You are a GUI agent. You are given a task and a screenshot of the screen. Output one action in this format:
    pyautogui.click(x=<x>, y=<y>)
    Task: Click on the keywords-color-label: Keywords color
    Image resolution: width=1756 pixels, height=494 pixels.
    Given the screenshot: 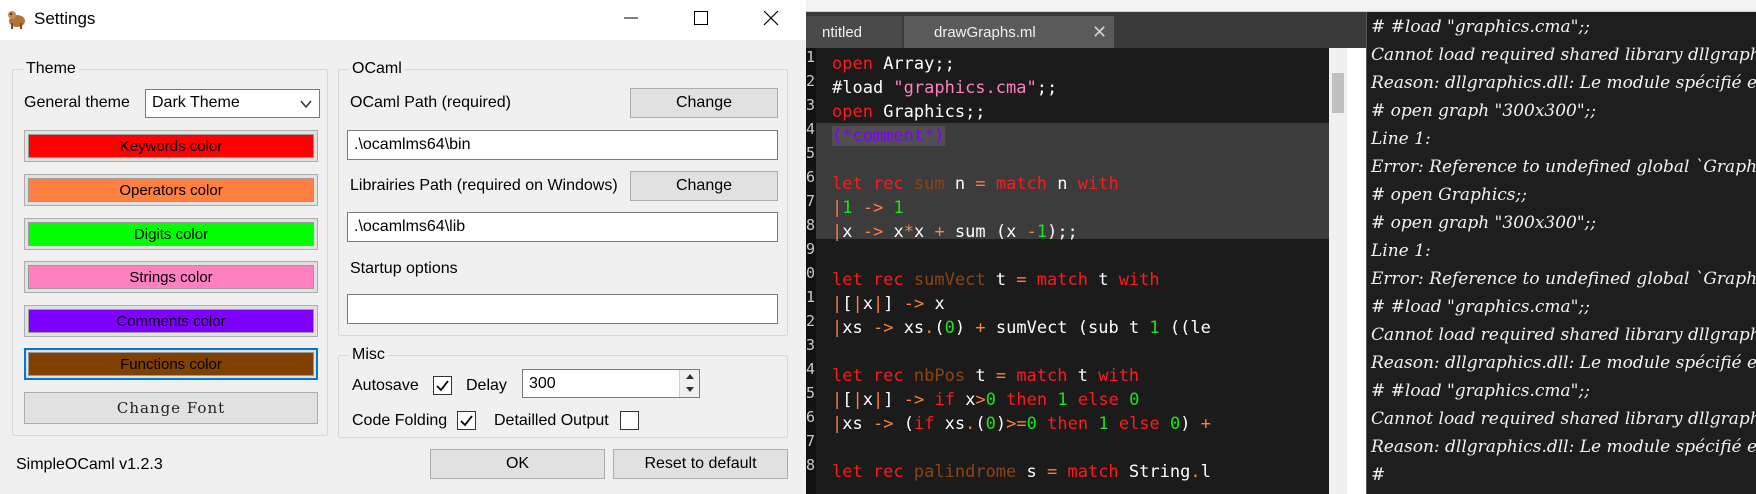 What is the action you would take?
    pyautogui.click(x=171, y=146)
    